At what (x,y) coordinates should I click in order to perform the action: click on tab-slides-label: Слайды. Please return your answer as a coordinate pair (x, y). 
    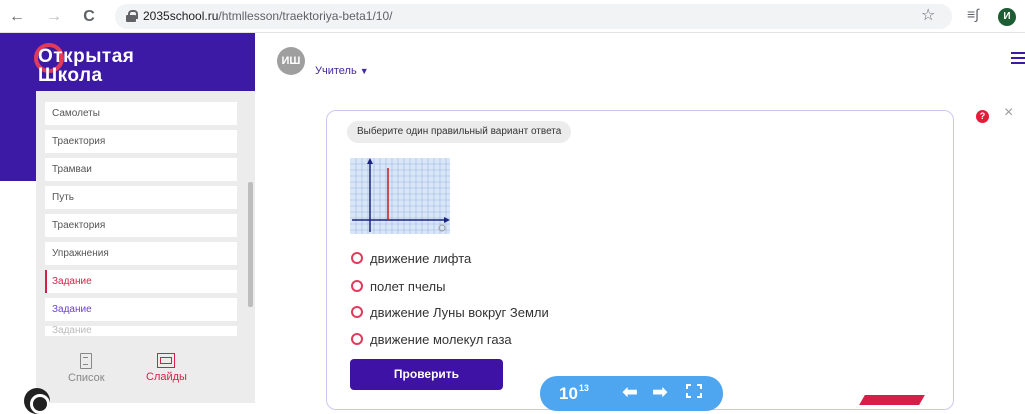
    Looking at the image, I should click on (166, 377).